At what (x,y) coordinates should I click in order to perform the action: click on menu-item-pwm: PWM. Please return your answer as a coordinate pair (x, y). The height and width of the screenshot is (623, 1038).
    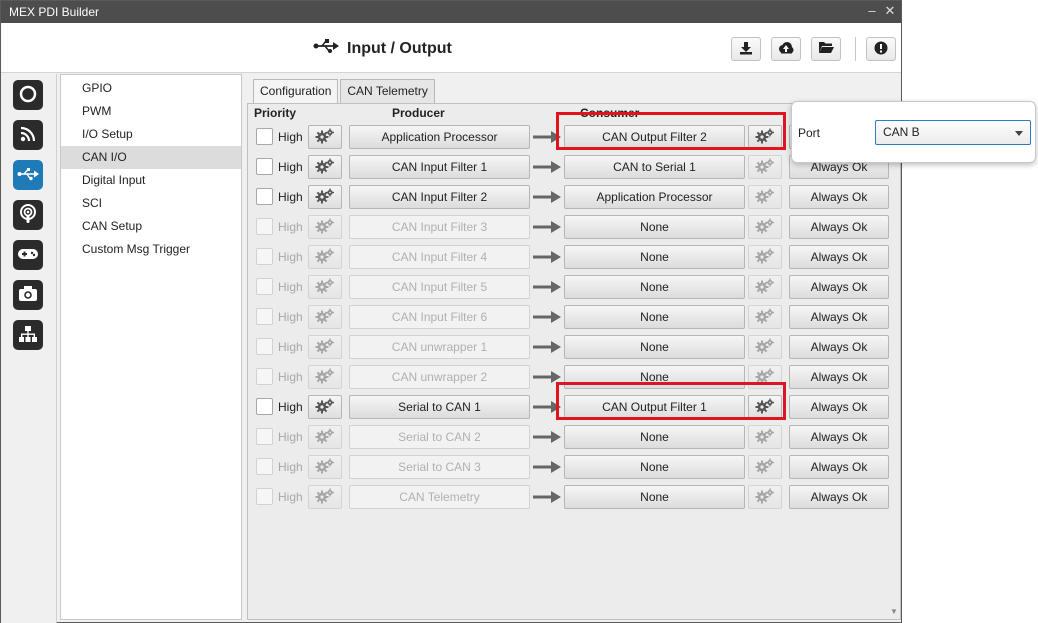
    Looking at the image, I should click on (151, 111).